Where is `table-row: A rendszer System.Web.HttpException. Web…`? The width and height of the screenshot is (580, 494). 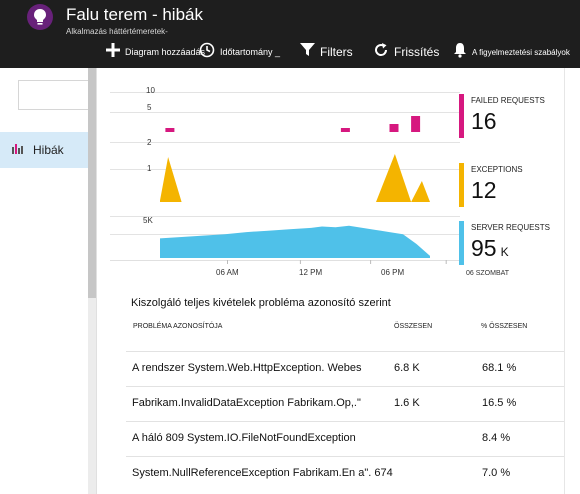
table-row: A rendszer System.Web.HttpException. Web… is located at coordinates (353, 368).